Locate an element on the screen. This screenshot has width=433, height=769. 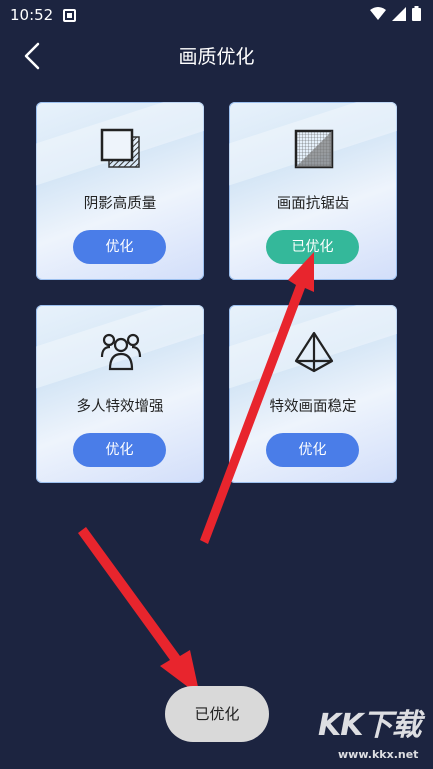
card-label: 画面抗锯齿 is located at coordinates (313, 204).